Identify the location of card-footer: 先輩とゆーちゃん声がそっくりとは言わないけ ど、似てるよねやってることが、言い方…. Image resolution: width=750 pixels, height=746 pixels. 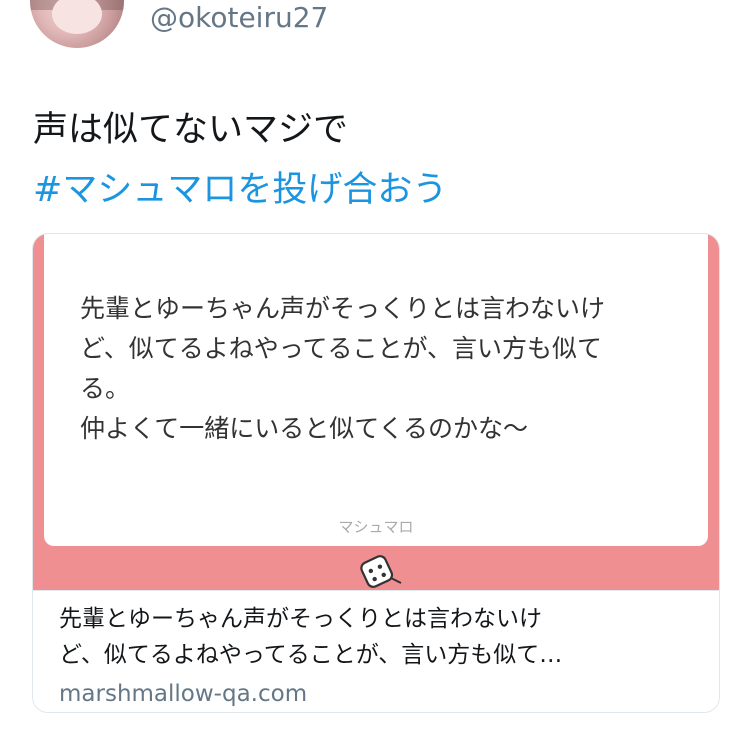
(376, 651).